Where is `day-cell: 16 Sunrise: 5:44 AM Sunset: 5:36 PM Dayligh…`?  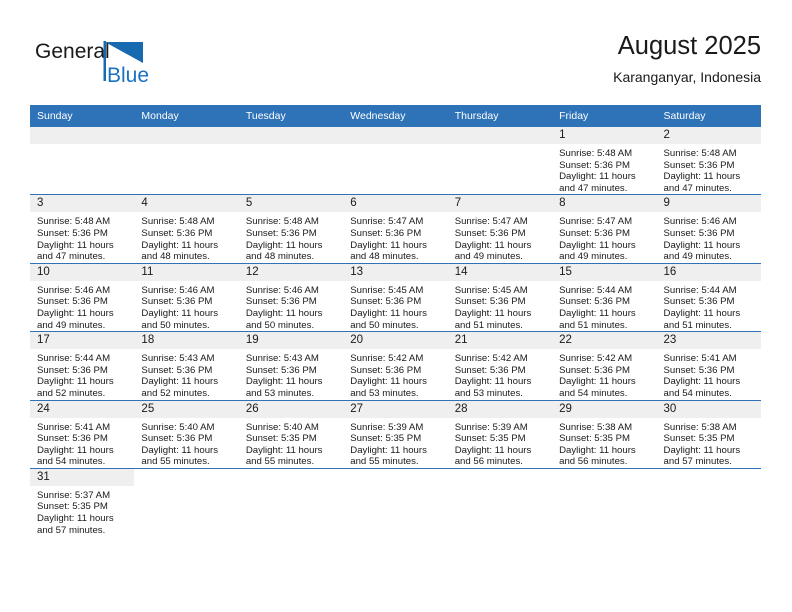 day-cell: 16 Sunrise: 5:44 AM Sunset: 5:36 PM Dayligh… is located at coordinates (708, 297).